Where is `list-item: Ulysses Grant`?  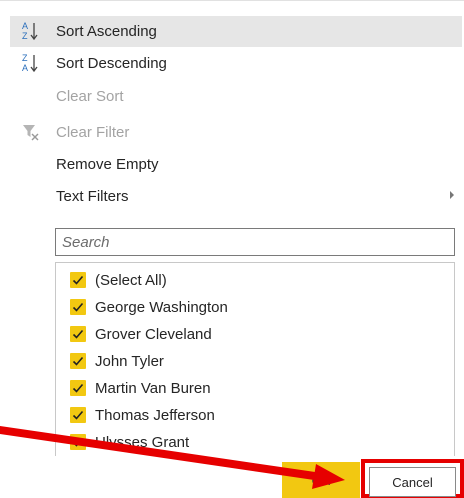 list-item: Ulysses Grant is located at coordinates (129, 442).